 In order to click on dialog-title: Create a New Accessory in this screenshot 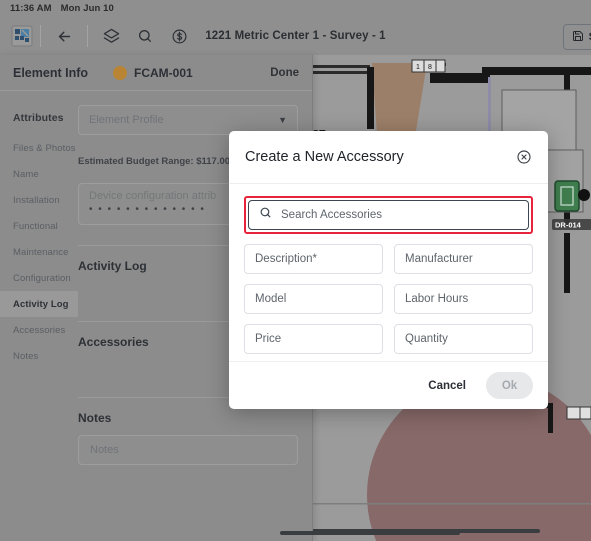, I will do `click(324, 157)`.